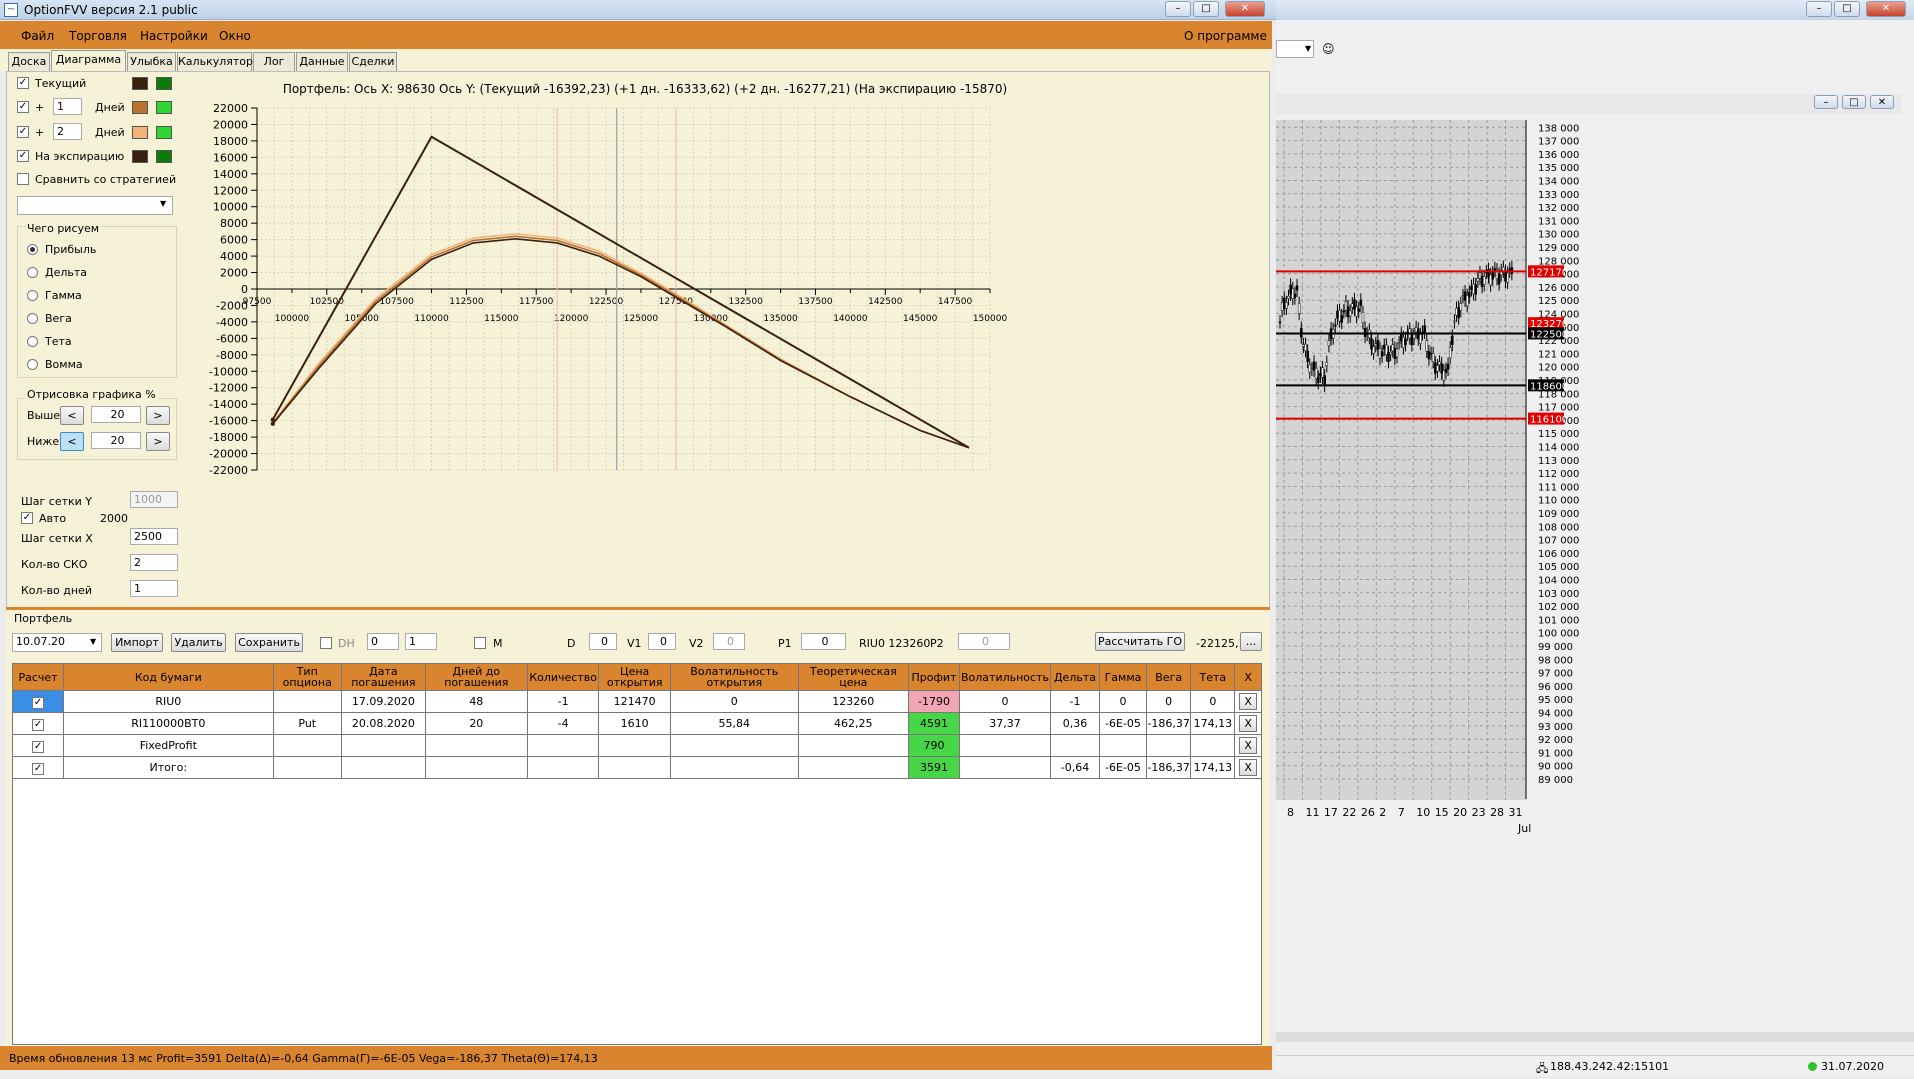  I want to click on radio-delta, so click(32, 272).